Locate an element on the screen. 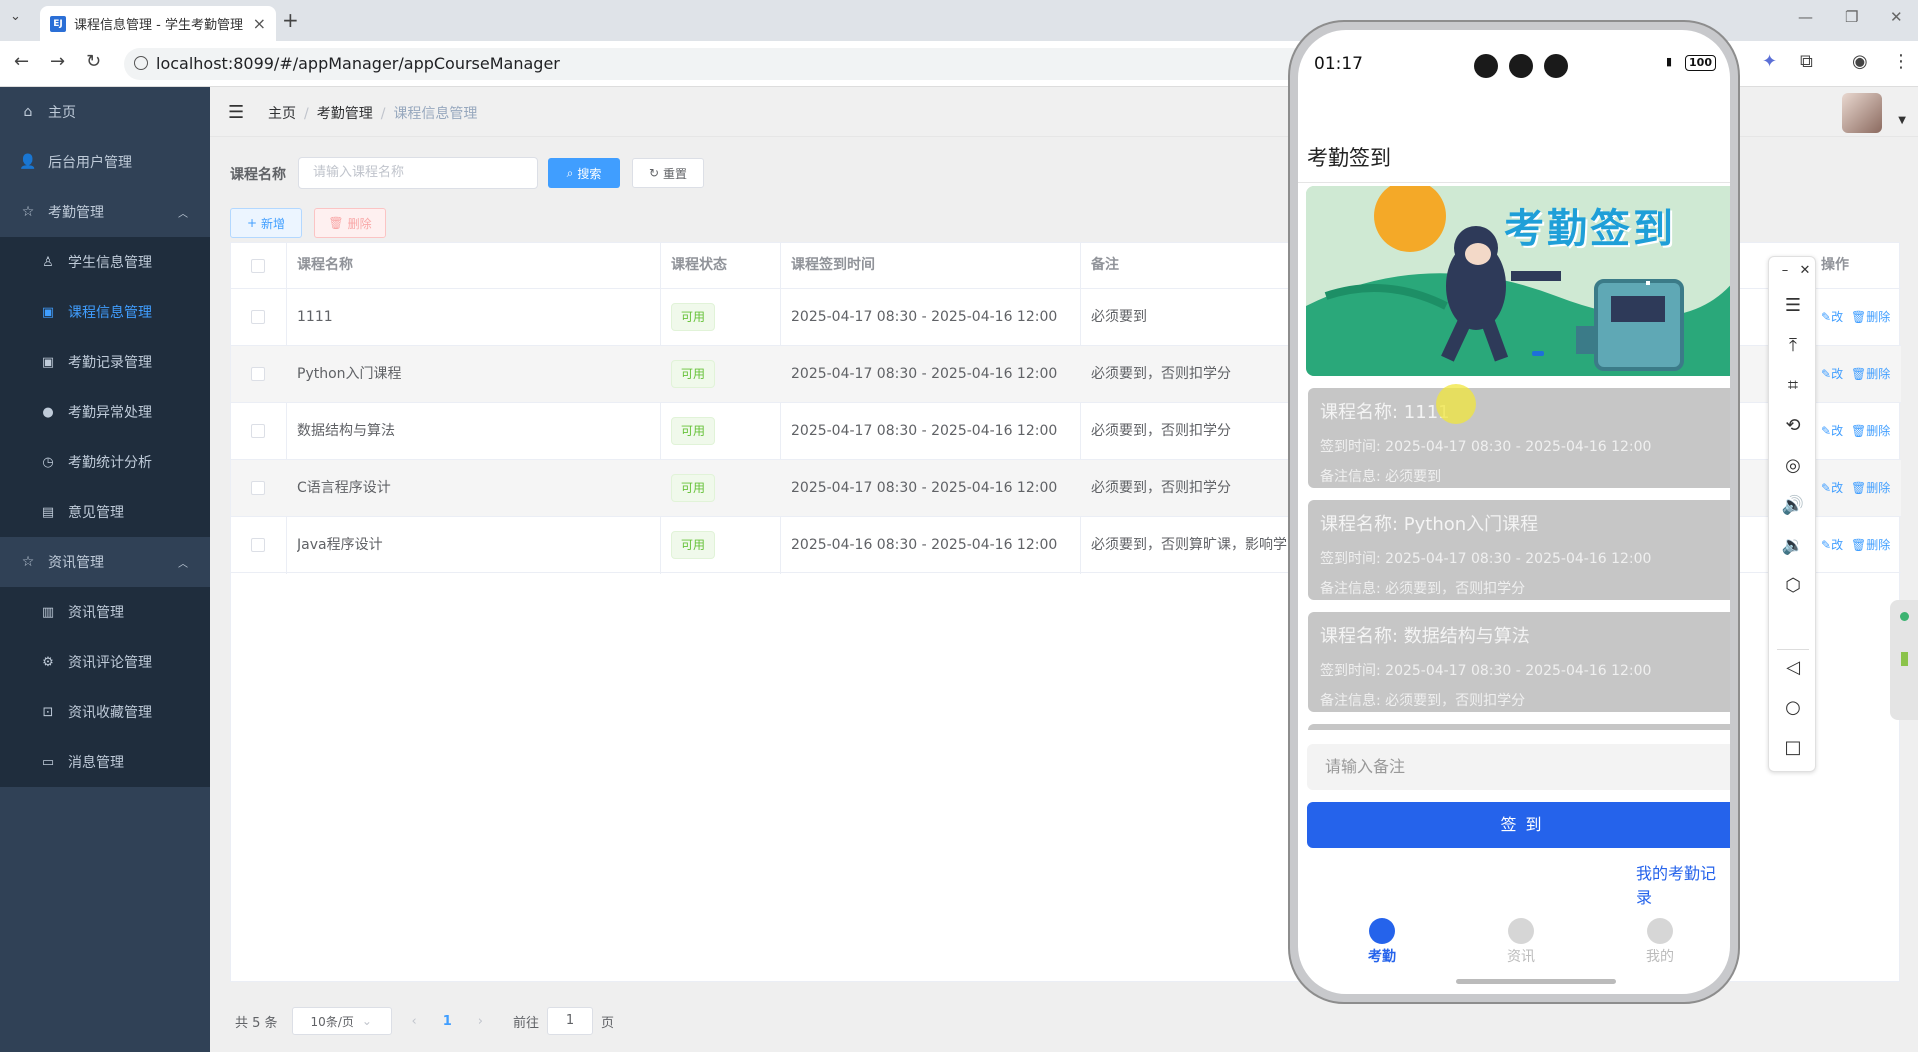 This screenshot has height=1052, width=1918. browser-tab: EJ 课程信息管理 - 学生考勤管理系 × is located at coordinates (158, 23).